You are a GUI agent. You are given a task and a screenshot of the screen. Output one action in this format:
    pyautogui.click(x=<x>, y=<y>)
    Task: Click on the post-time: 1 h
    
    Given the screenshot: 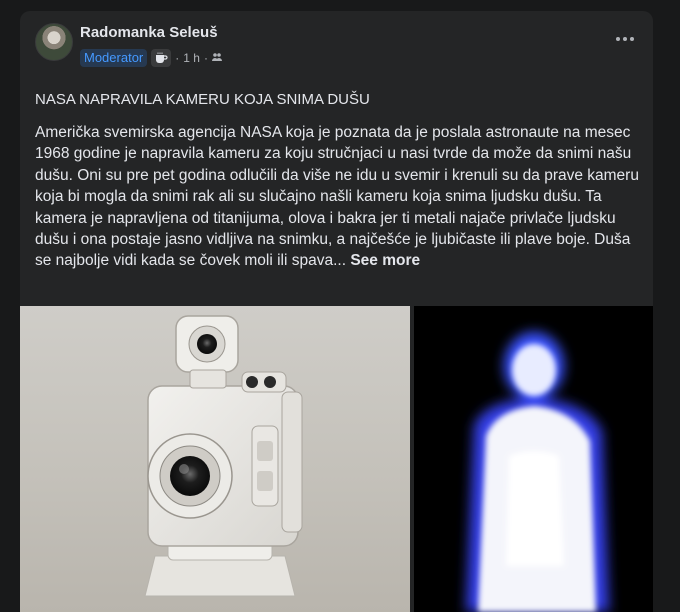 What is the action you would take?
    pyautogui.click(x=191, y=58)
    